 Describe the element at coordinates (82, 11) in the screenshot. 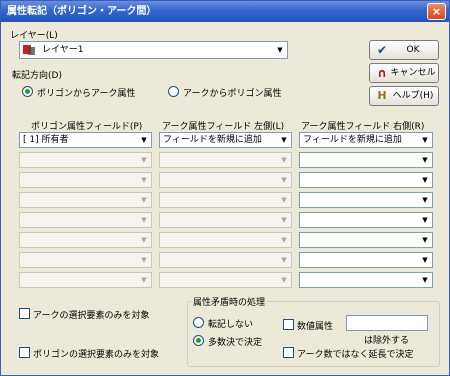

I see `window-title: 属性転記（ポリゴン・アーク間）` at that location.